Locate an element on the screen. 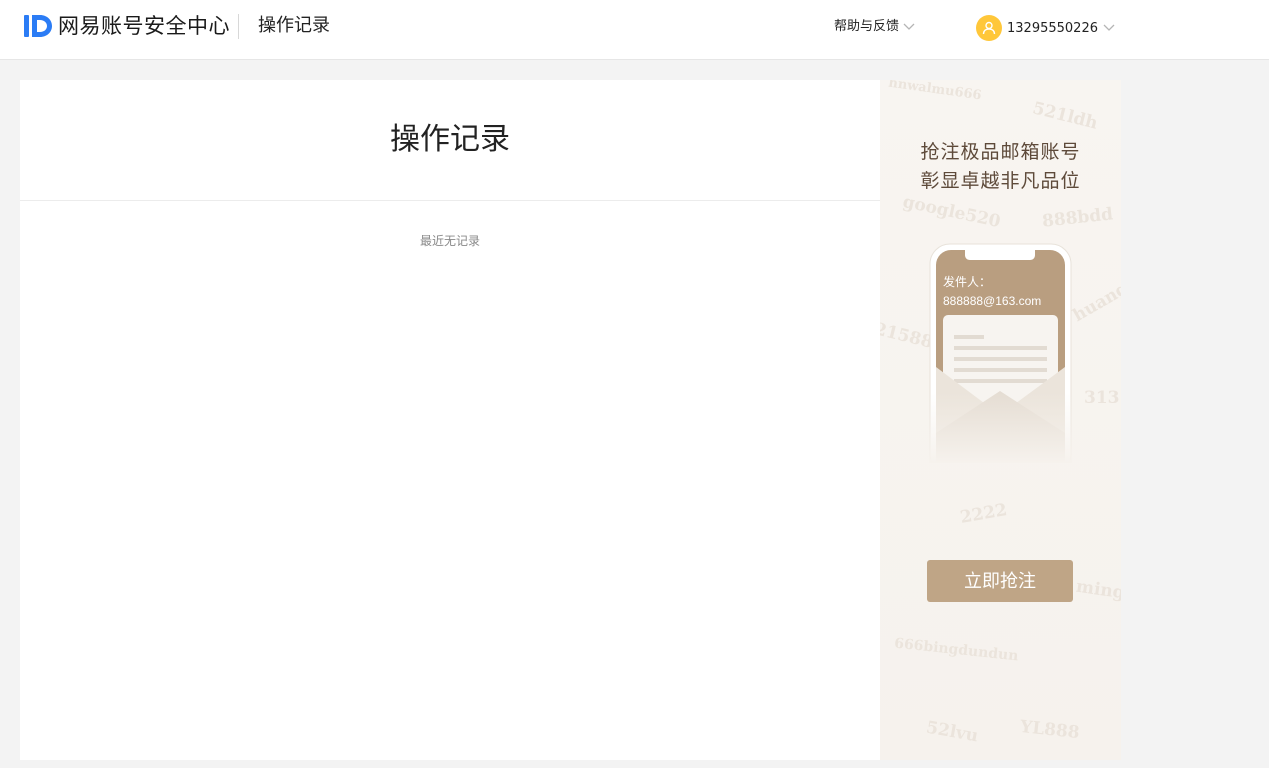  sender-email: 888888@163.com is located at coordinates (992, 301).